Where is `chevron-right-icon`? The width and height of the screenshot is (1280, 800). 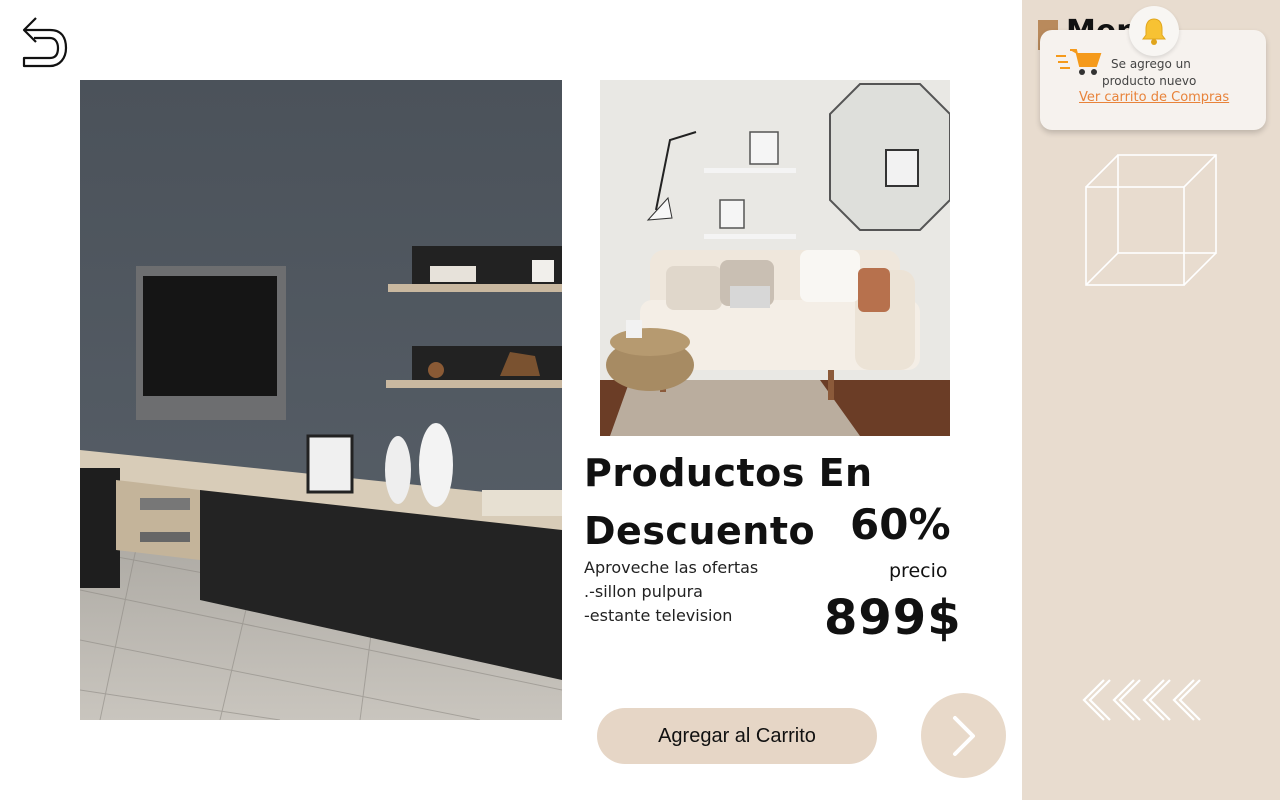 chevron-right-icon is located at coordinates (963, 735).